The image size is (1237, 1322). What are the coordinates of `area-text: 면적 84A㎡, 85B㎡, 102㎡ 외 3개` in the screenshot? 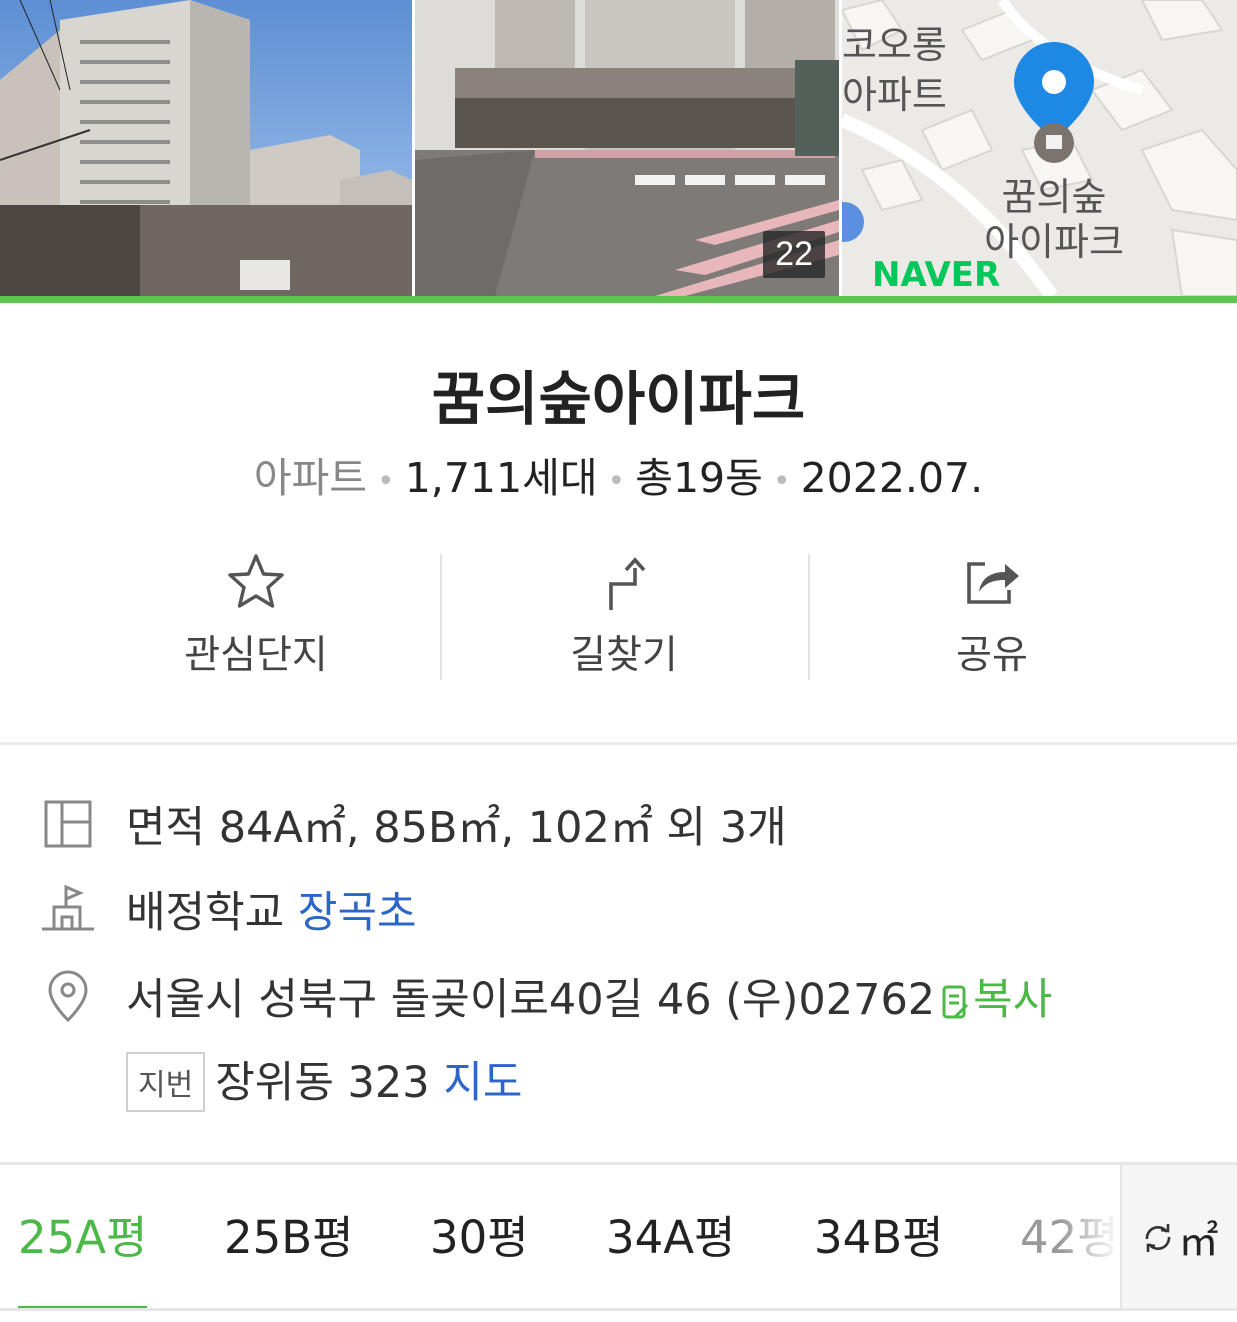 It's located at (456, 828).